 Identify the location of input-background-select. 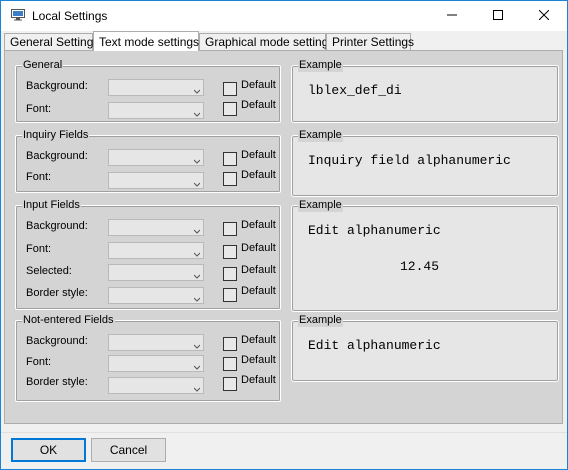
(156, 227).